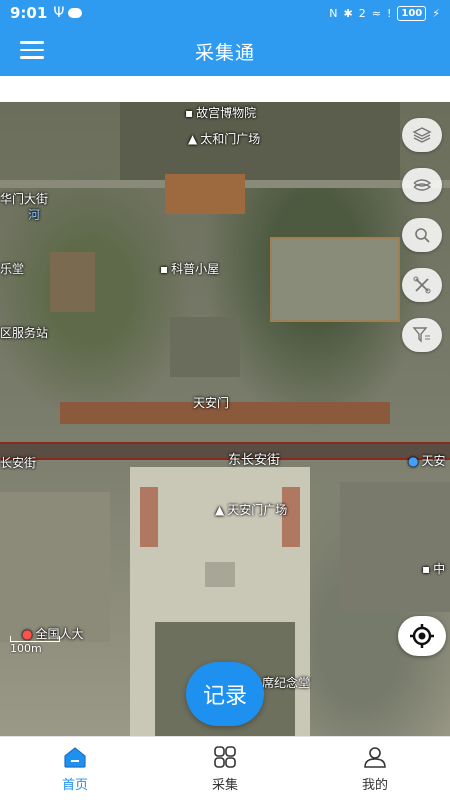 This screenshot has height=800, width=450. Describe the element at coordinates (59, 13) in the screenshot. I see `usb-icon: Ψ` at that location.